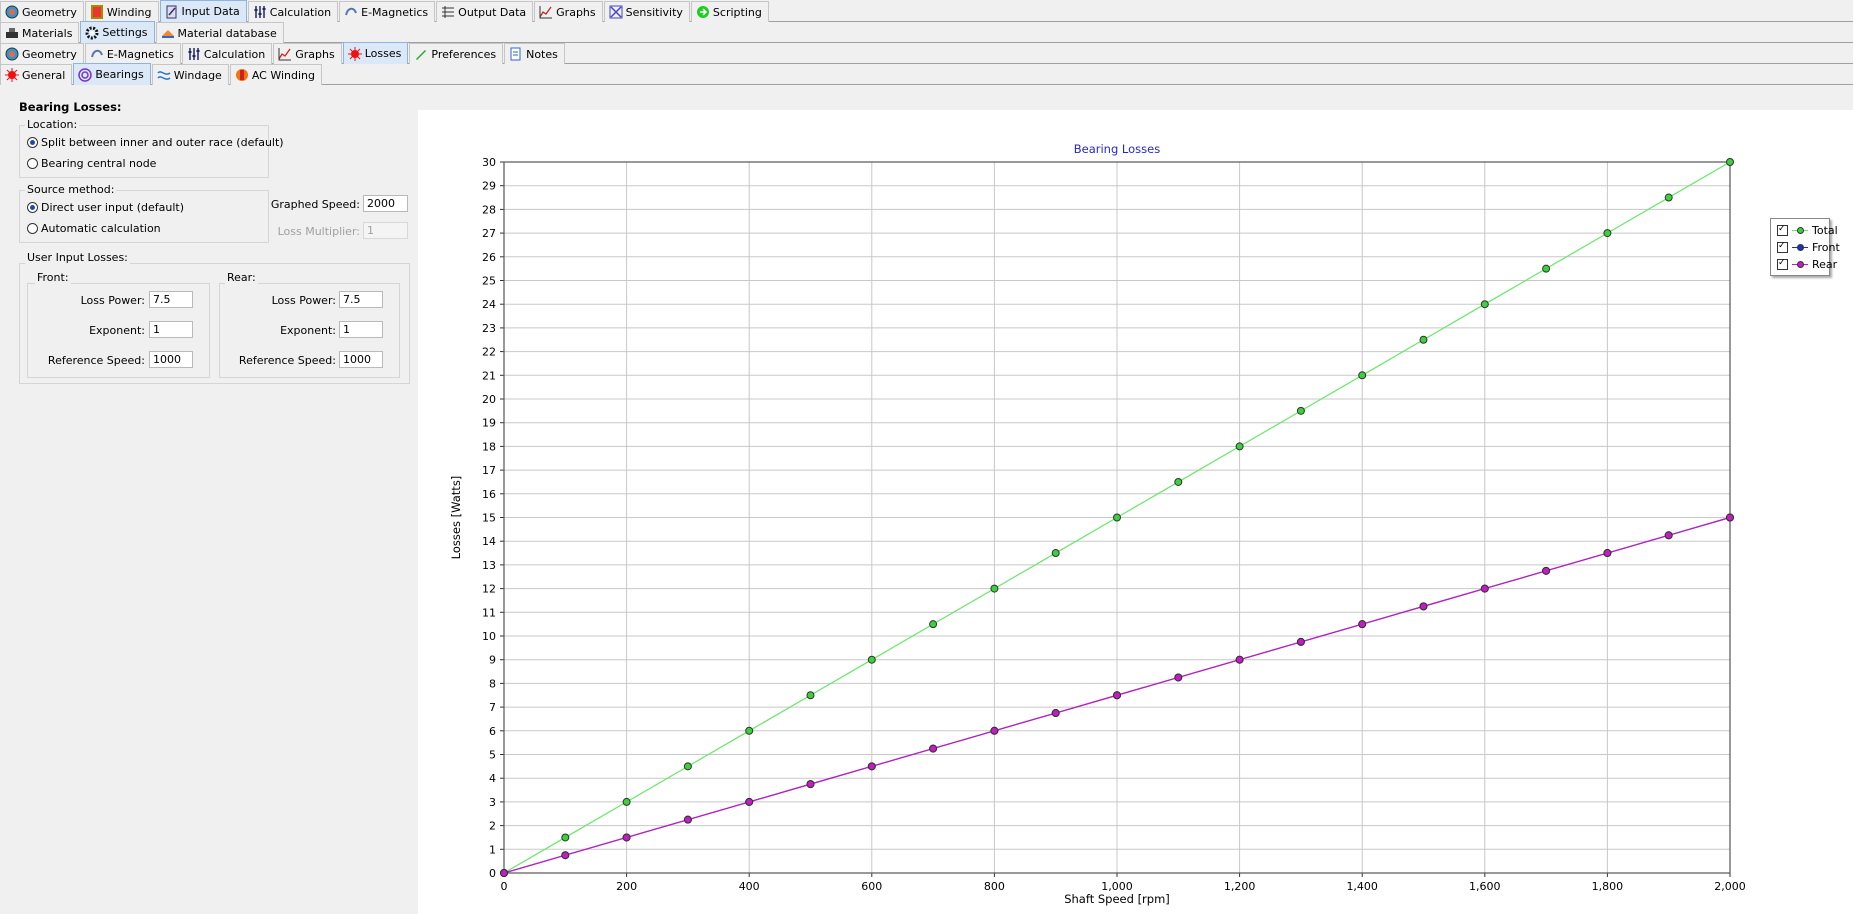 The width and height of the screenshot is (1853, 914). I want to click on legend-item-total: Total, so click(1807, 230).